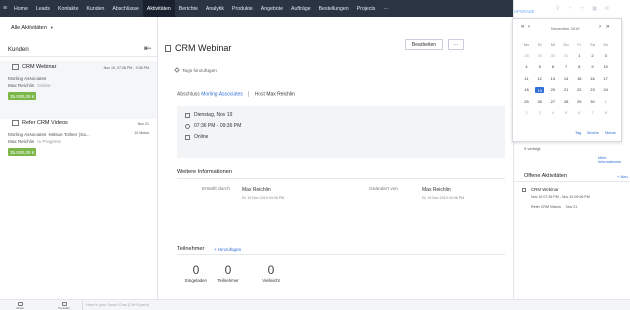 Image resolution: width=630 pixels, height=310 pixels. Describe the element at coordinates (582, 8) in the screenshot. I see `plus-icon: +` at that location.